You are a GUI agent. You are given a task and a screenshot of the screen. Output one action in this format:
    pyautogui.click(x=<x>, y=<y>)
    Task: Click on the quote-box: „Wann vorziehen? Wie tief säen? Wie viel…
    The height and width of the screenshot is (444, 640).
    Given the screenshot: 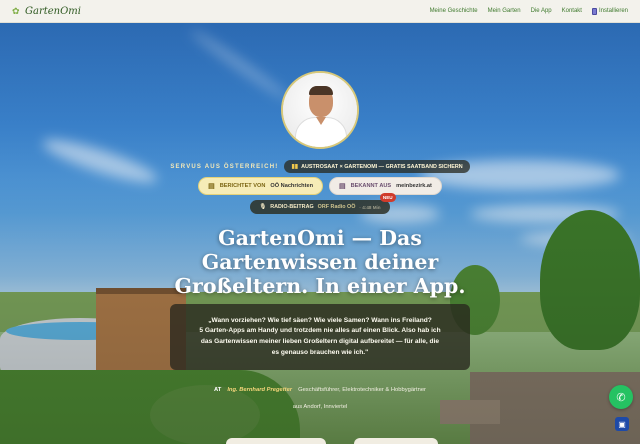 What is the action you would take?
    pyautogui.click(x=320, y=337)
    